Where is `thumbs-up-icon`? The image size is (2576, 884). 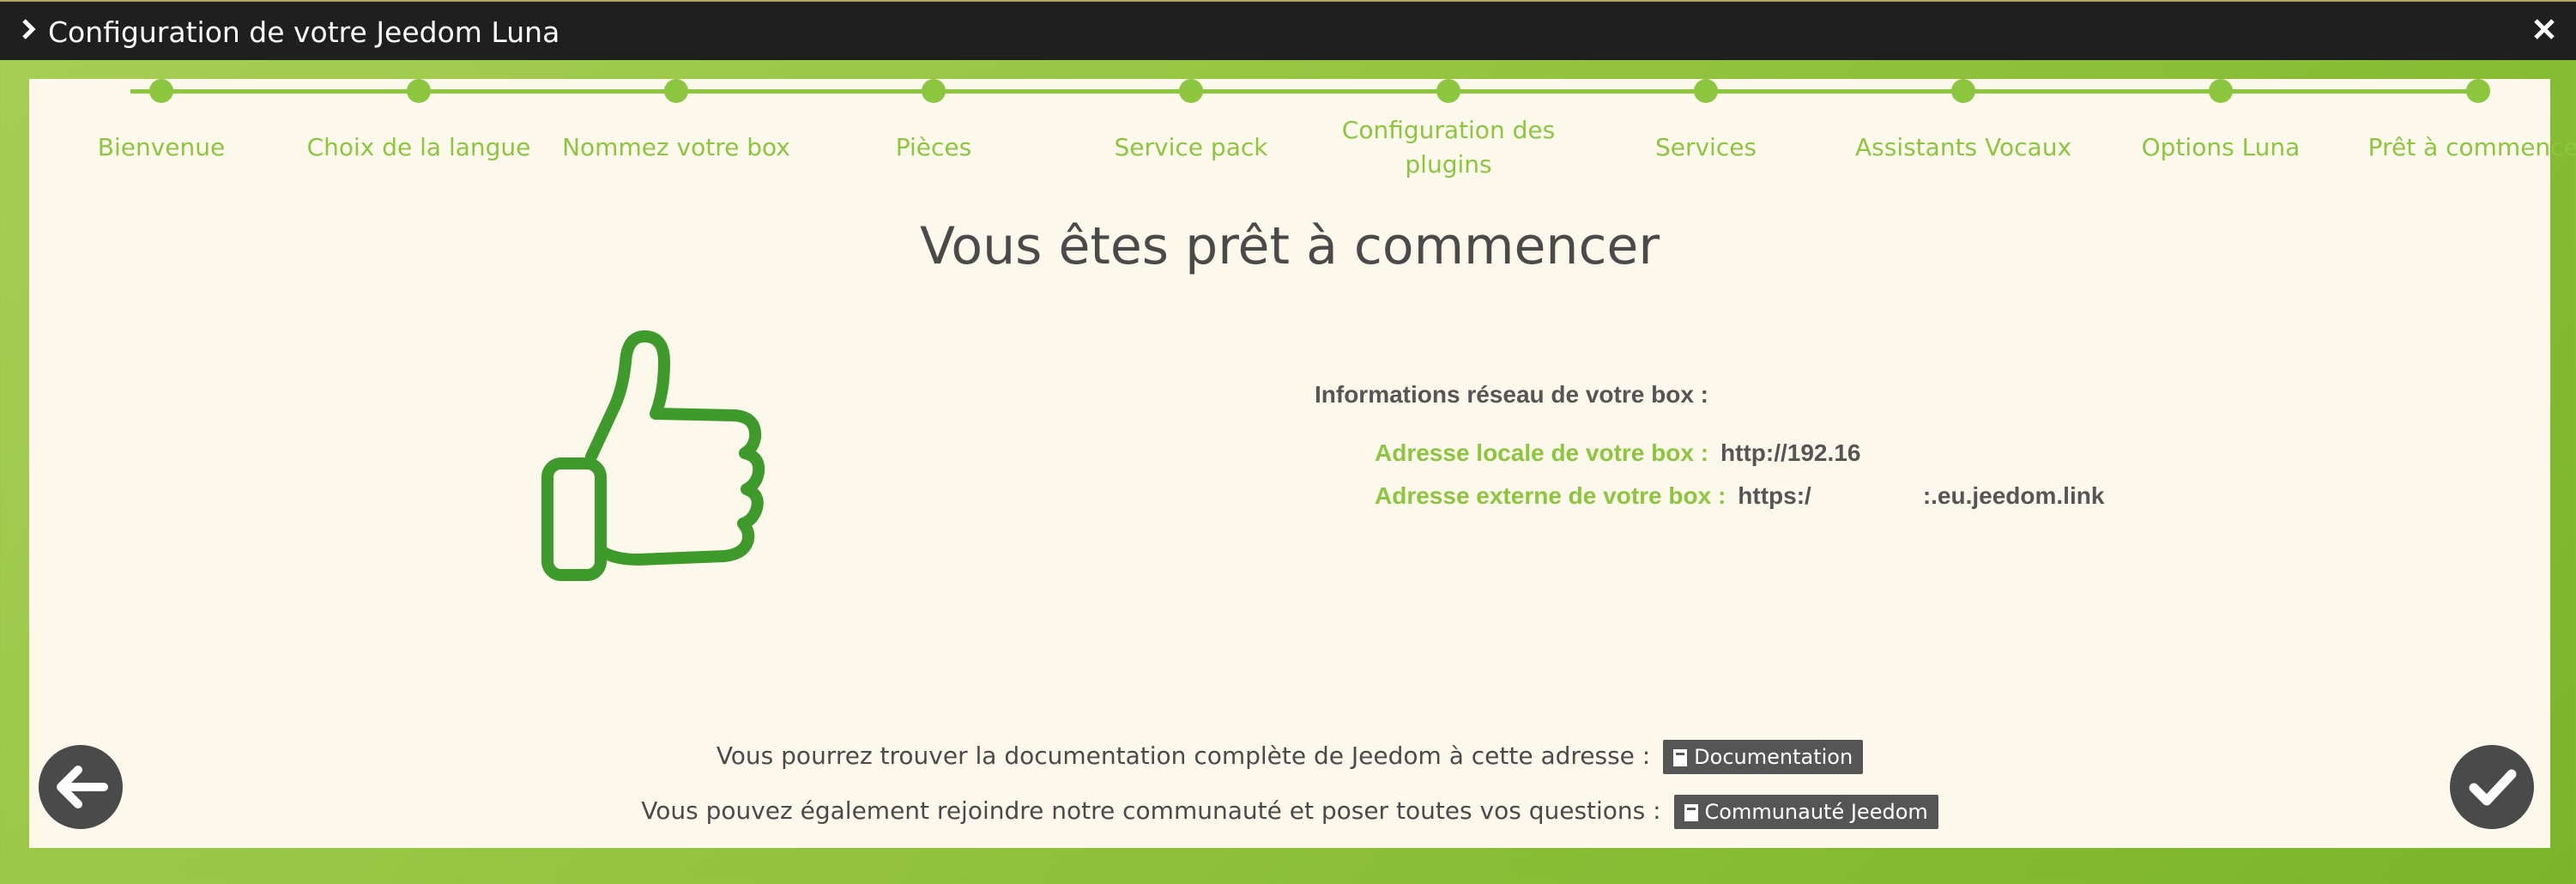 thumbs-up-icon is located at coordinates (668, 456).